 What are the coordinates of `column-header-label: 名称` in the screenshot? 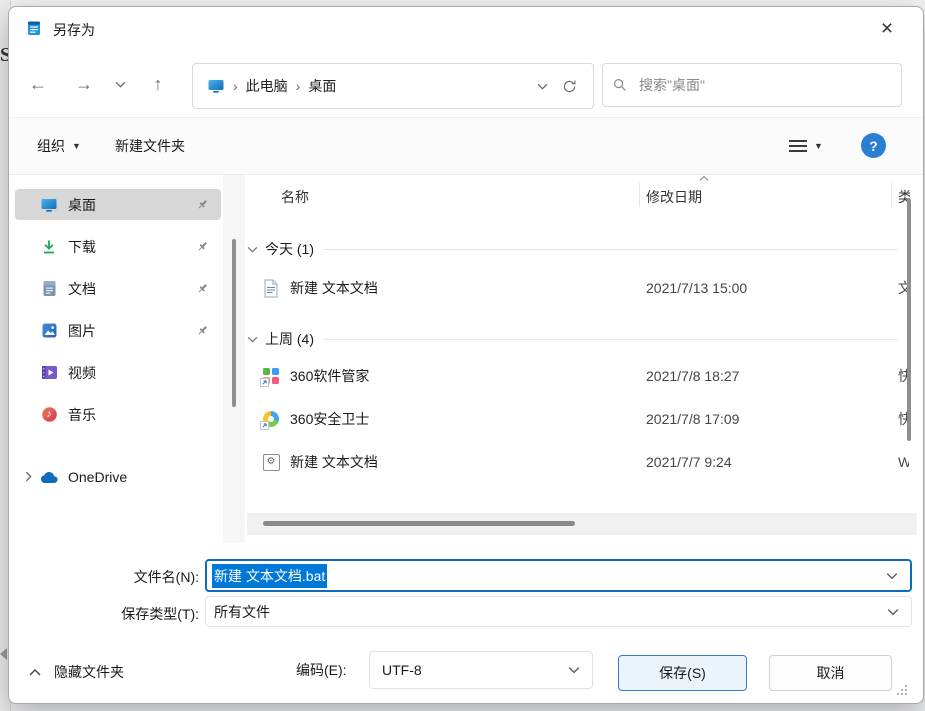 It's located at (295, 197).